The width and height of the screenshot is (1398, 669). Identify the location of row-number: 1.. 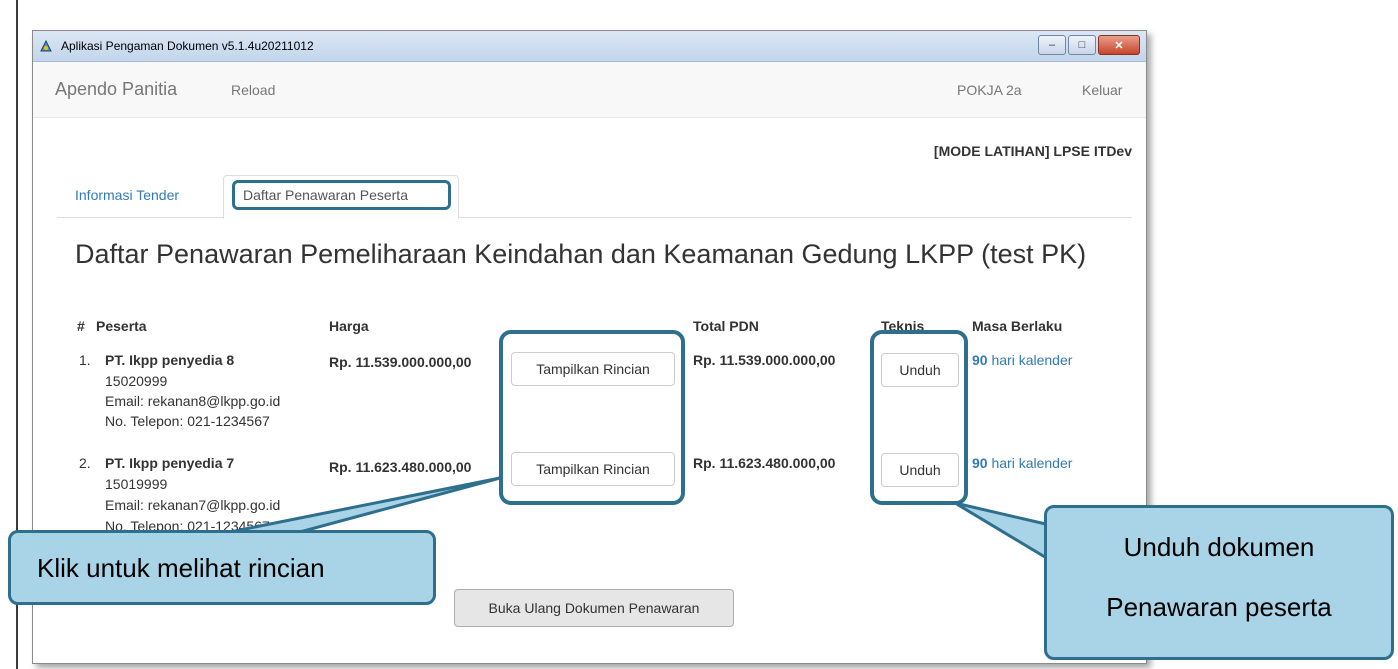
(85, 360).